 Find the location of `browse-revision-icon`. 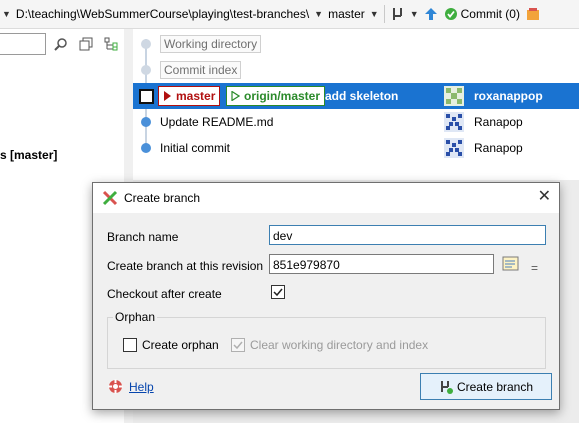

browse-revision-icon is located at coordinates (511, 264).